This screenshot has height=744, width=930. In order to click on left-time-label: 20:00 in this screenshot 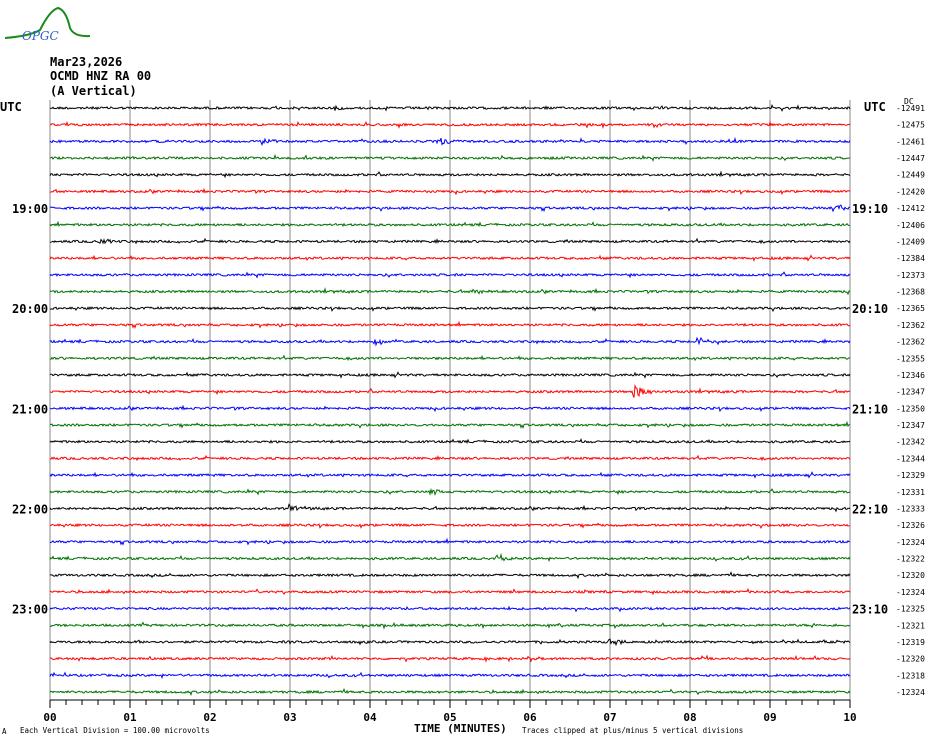, I will do `click(30, 309)`.